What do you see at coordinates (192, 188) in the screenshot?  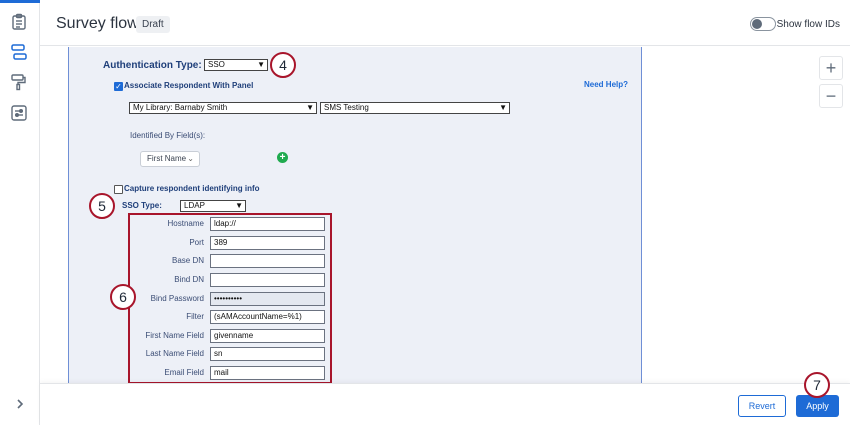 I see `capture-label: Capture respondent identifying info` at bounding box center [192, 188].